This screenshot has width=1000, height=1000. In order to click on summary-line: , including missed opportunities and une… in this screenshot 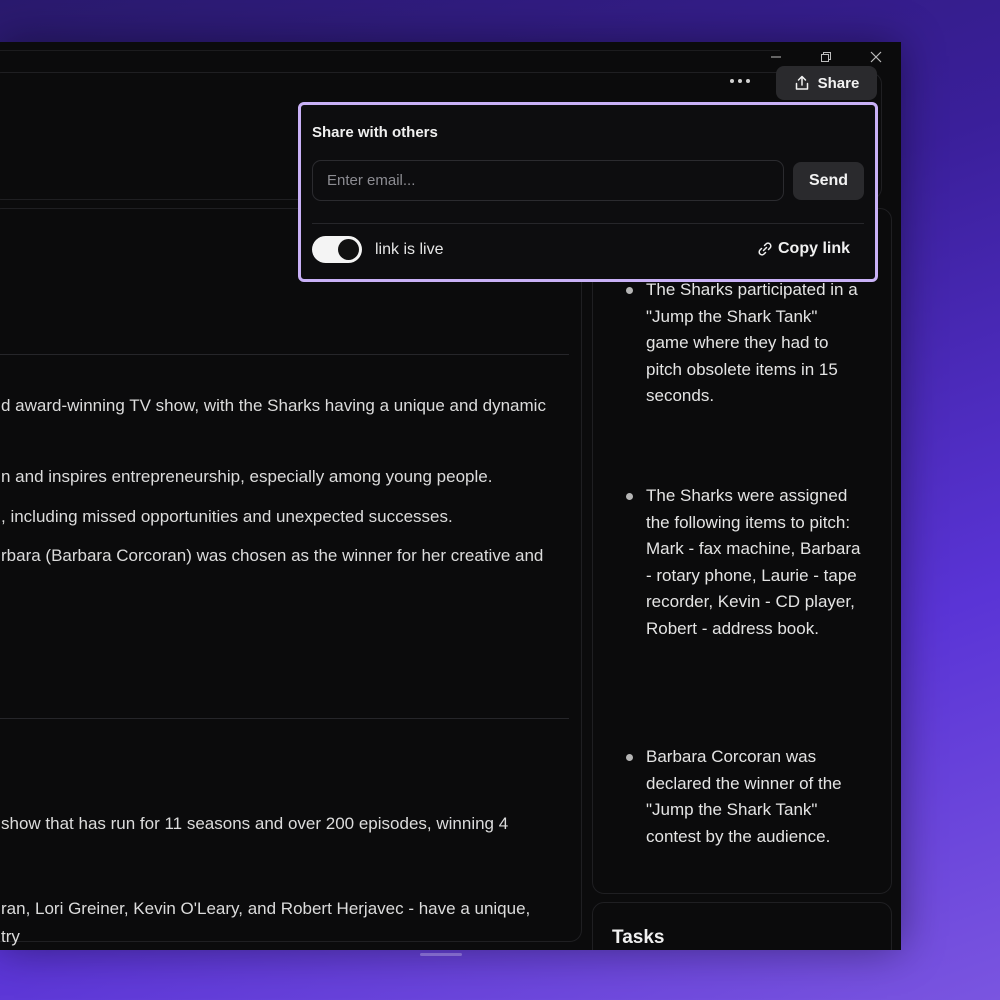, I will do `click(227, 516)`.